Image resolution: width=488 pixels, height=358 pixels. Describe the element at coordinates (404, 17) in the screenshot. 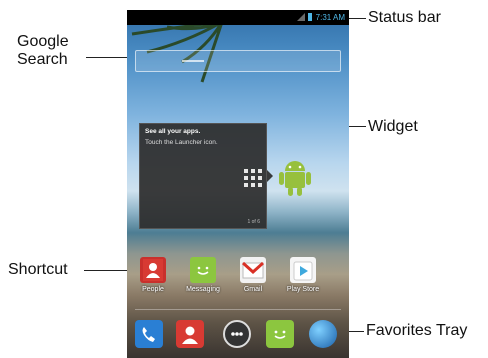

I see `callout-status-bar: Status bar` at that location.